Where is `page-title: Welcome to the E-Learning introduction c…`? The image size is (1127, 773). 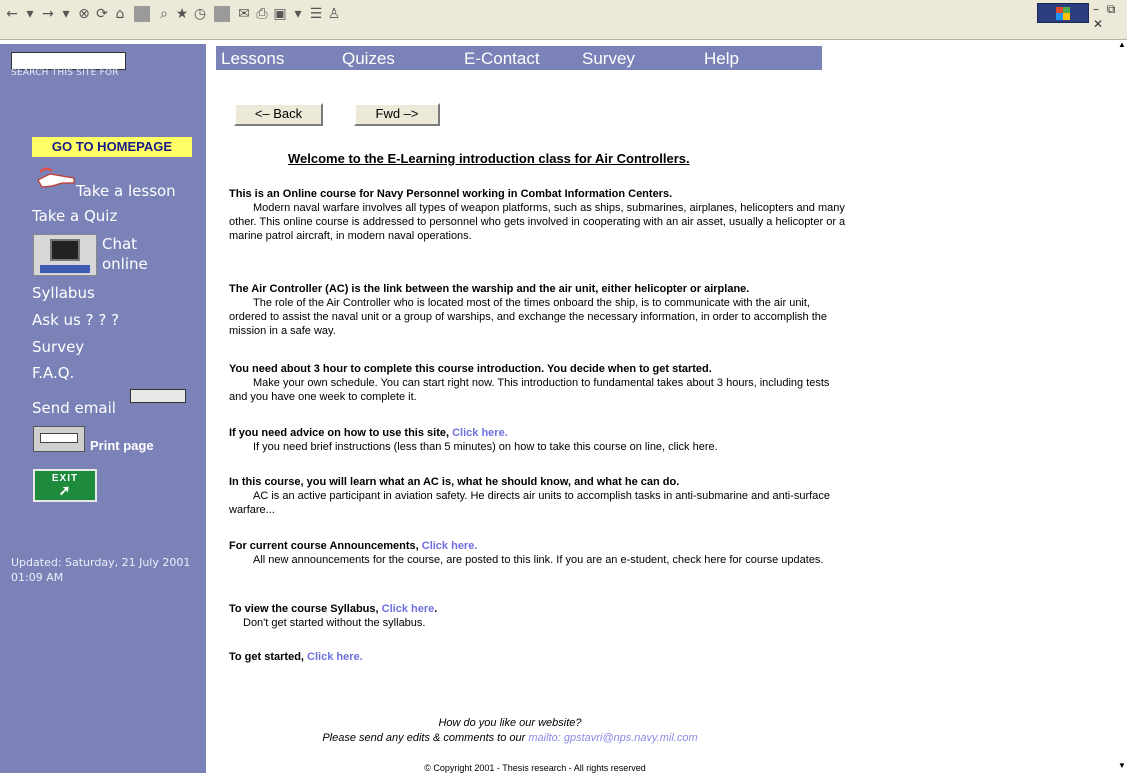 page-title: Welcome to the E-Learning introduction c… is located at coordinates (489, 158).